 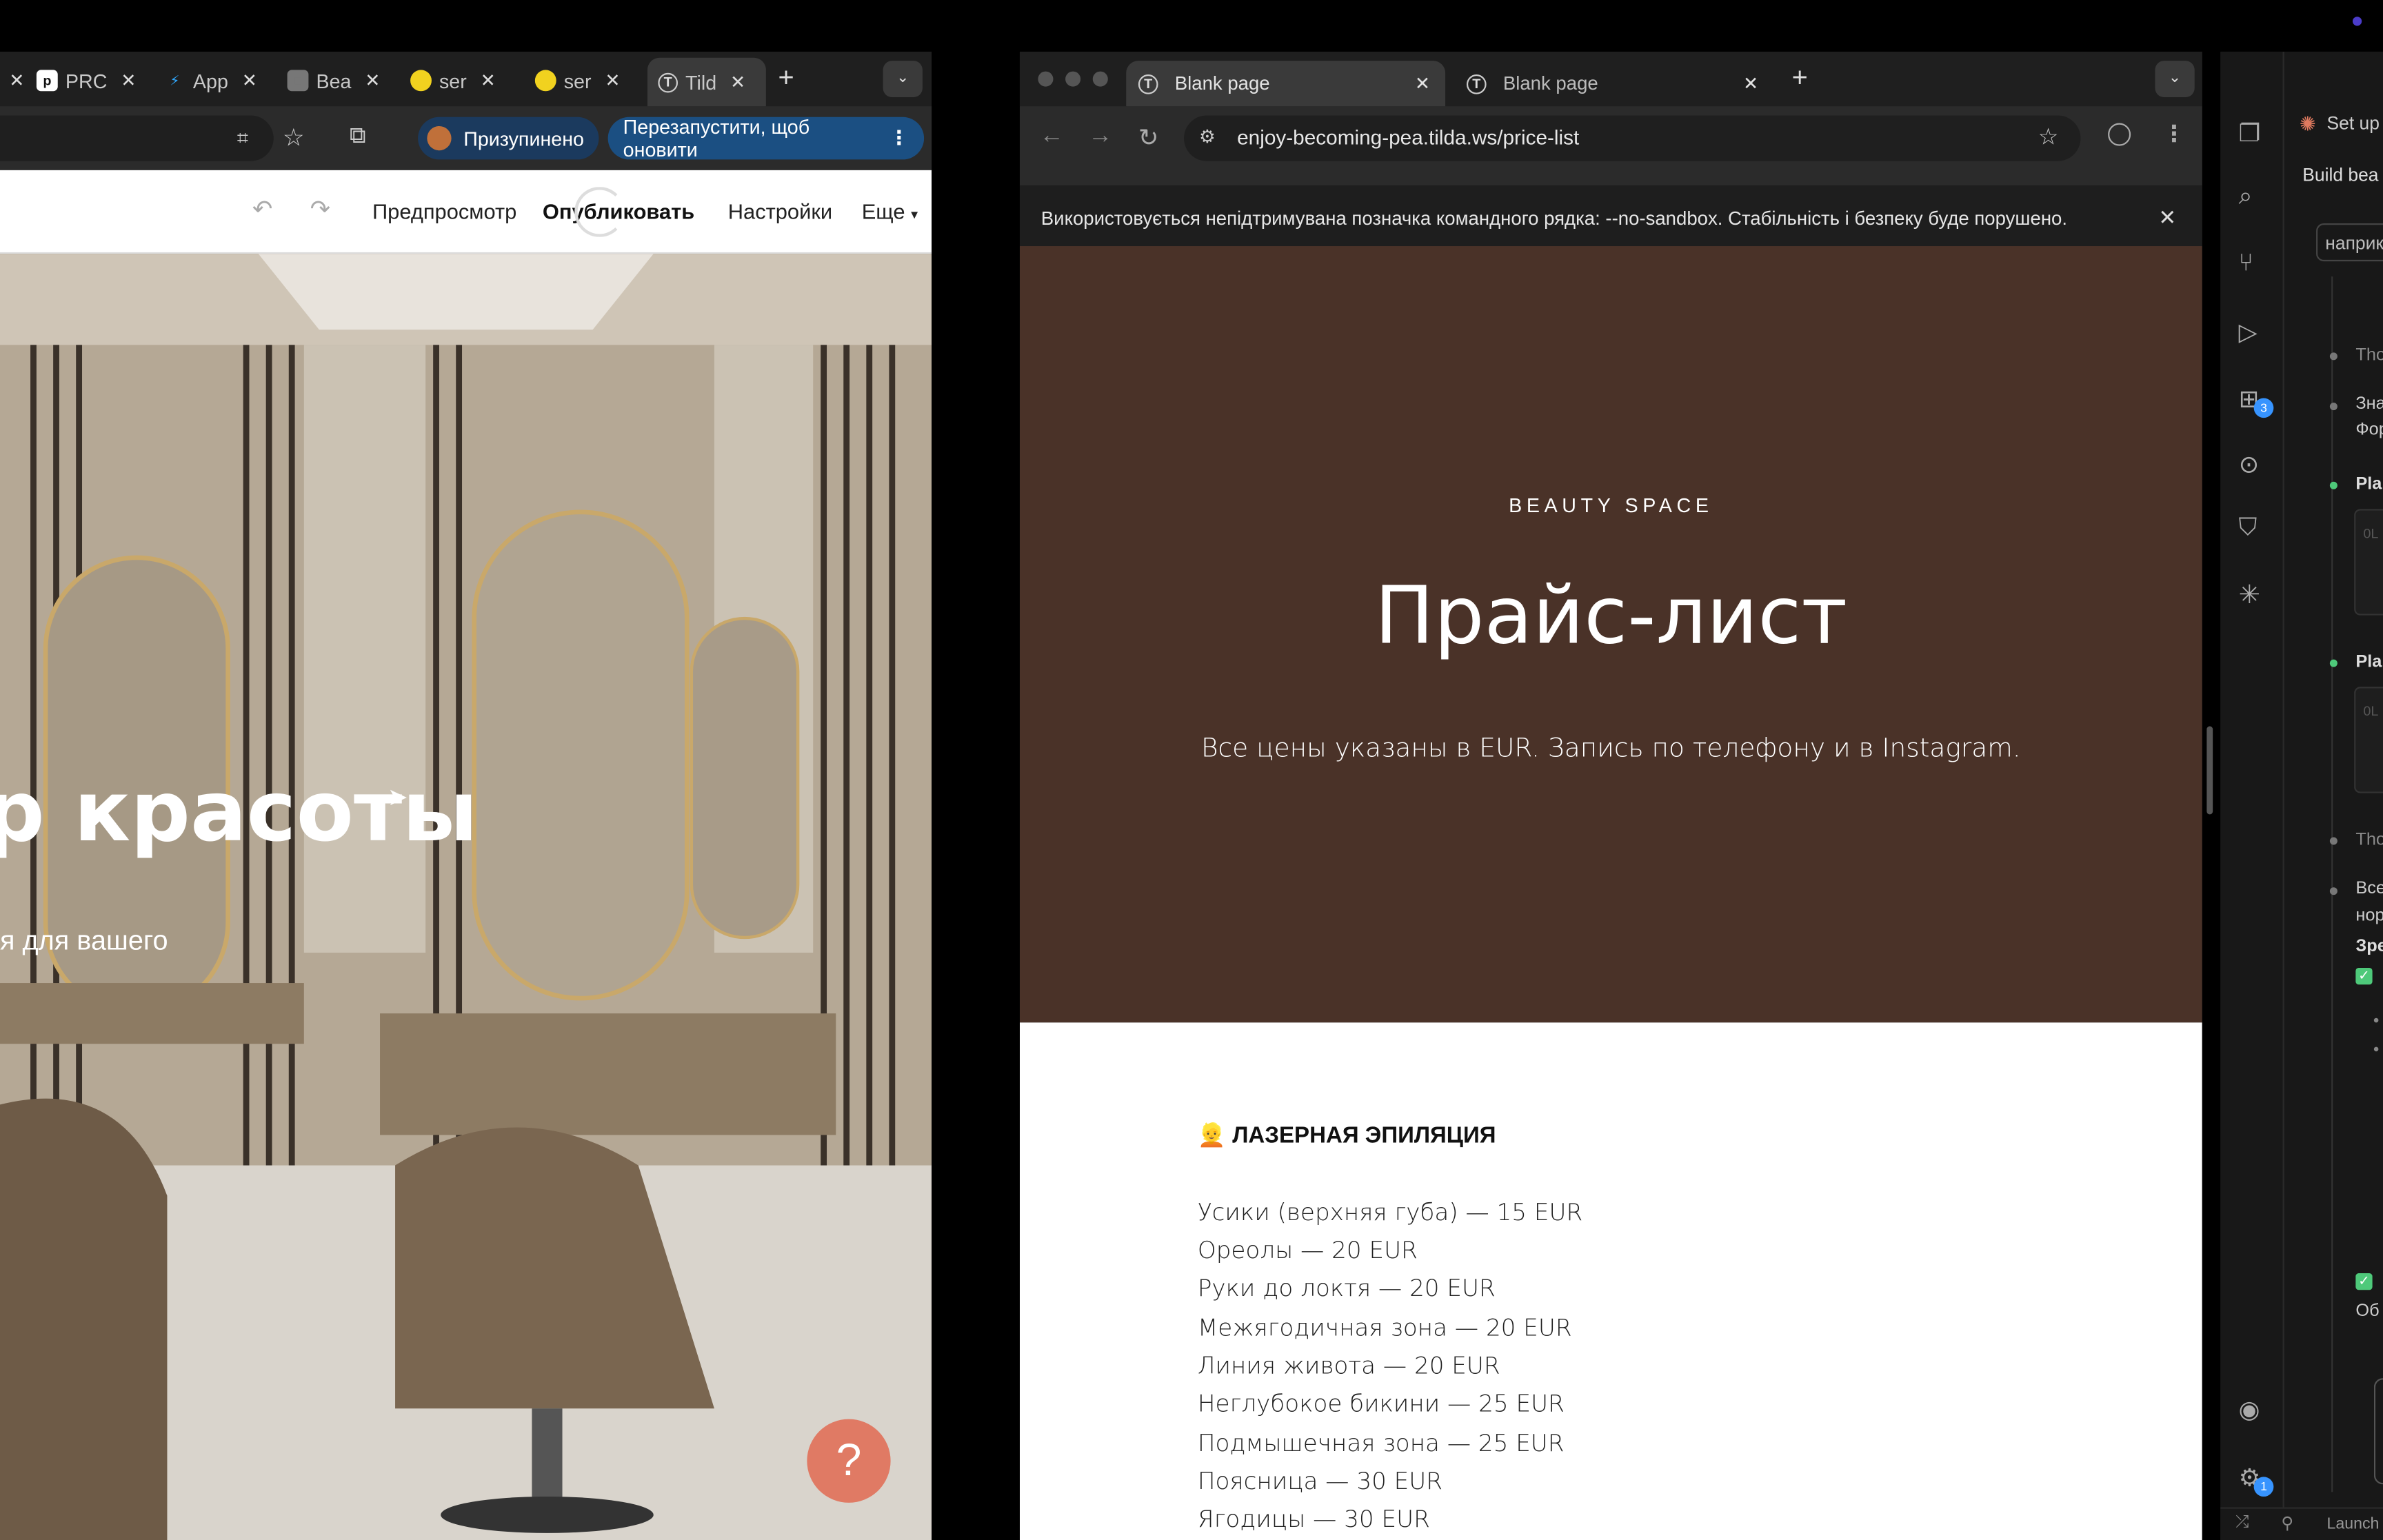 I want to click on tab-app: ⚡ App ✕, so click(x=210, y=81).